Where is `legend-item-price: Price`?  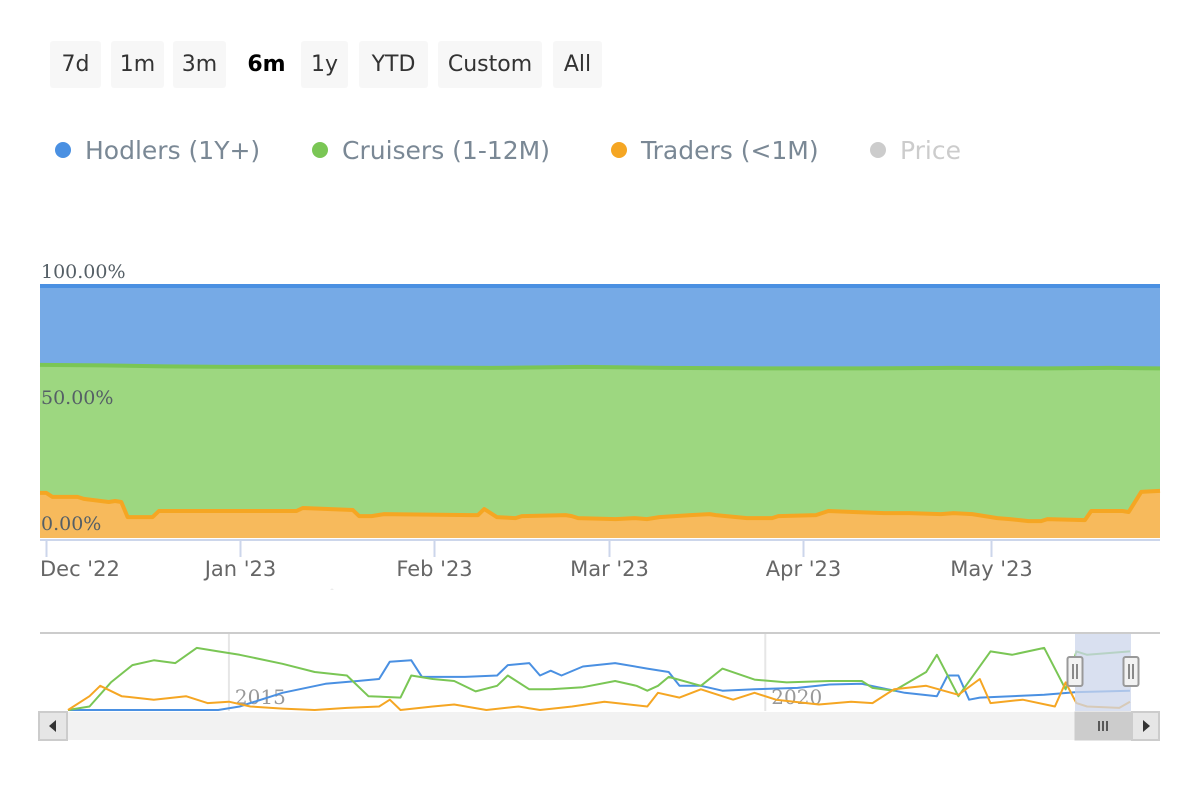
legend-item-price: Price is located at coordinates (915, 151).